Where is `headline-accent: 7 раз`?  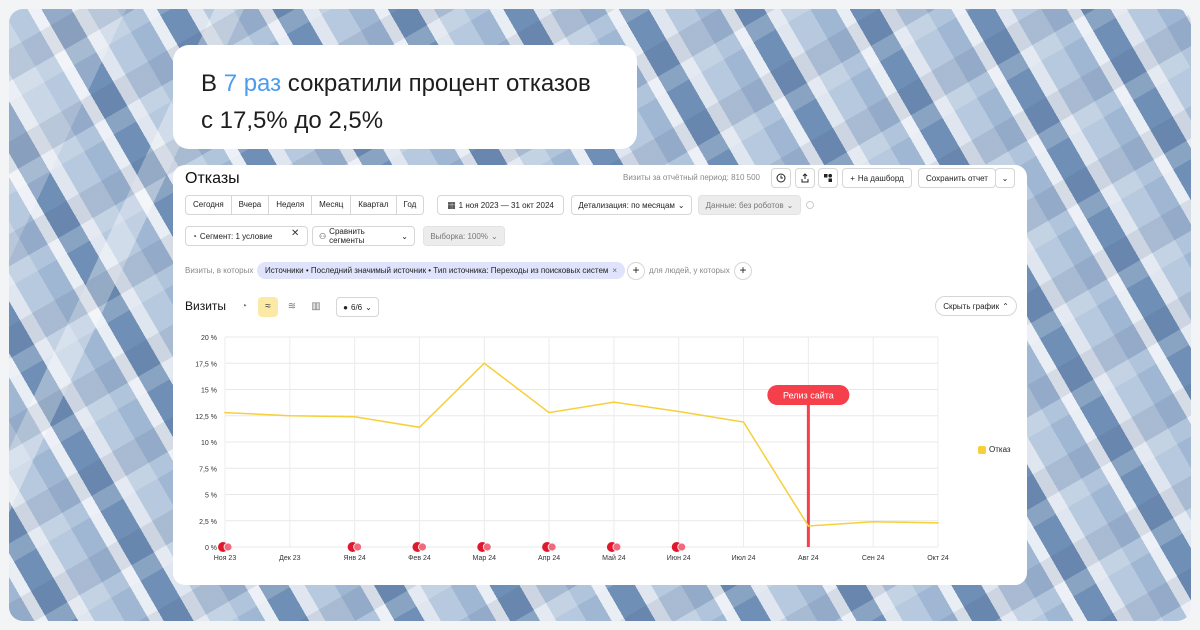 headline-accent: 7 раз is located at coordinates (252, 83).